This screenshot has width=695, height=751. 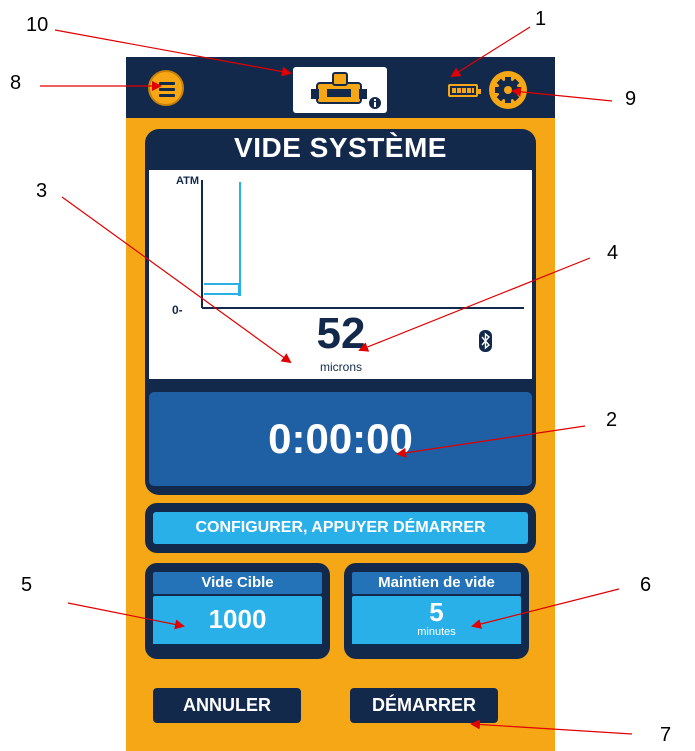 I want to click on callout-7: 7, so click(x=666, y=735).